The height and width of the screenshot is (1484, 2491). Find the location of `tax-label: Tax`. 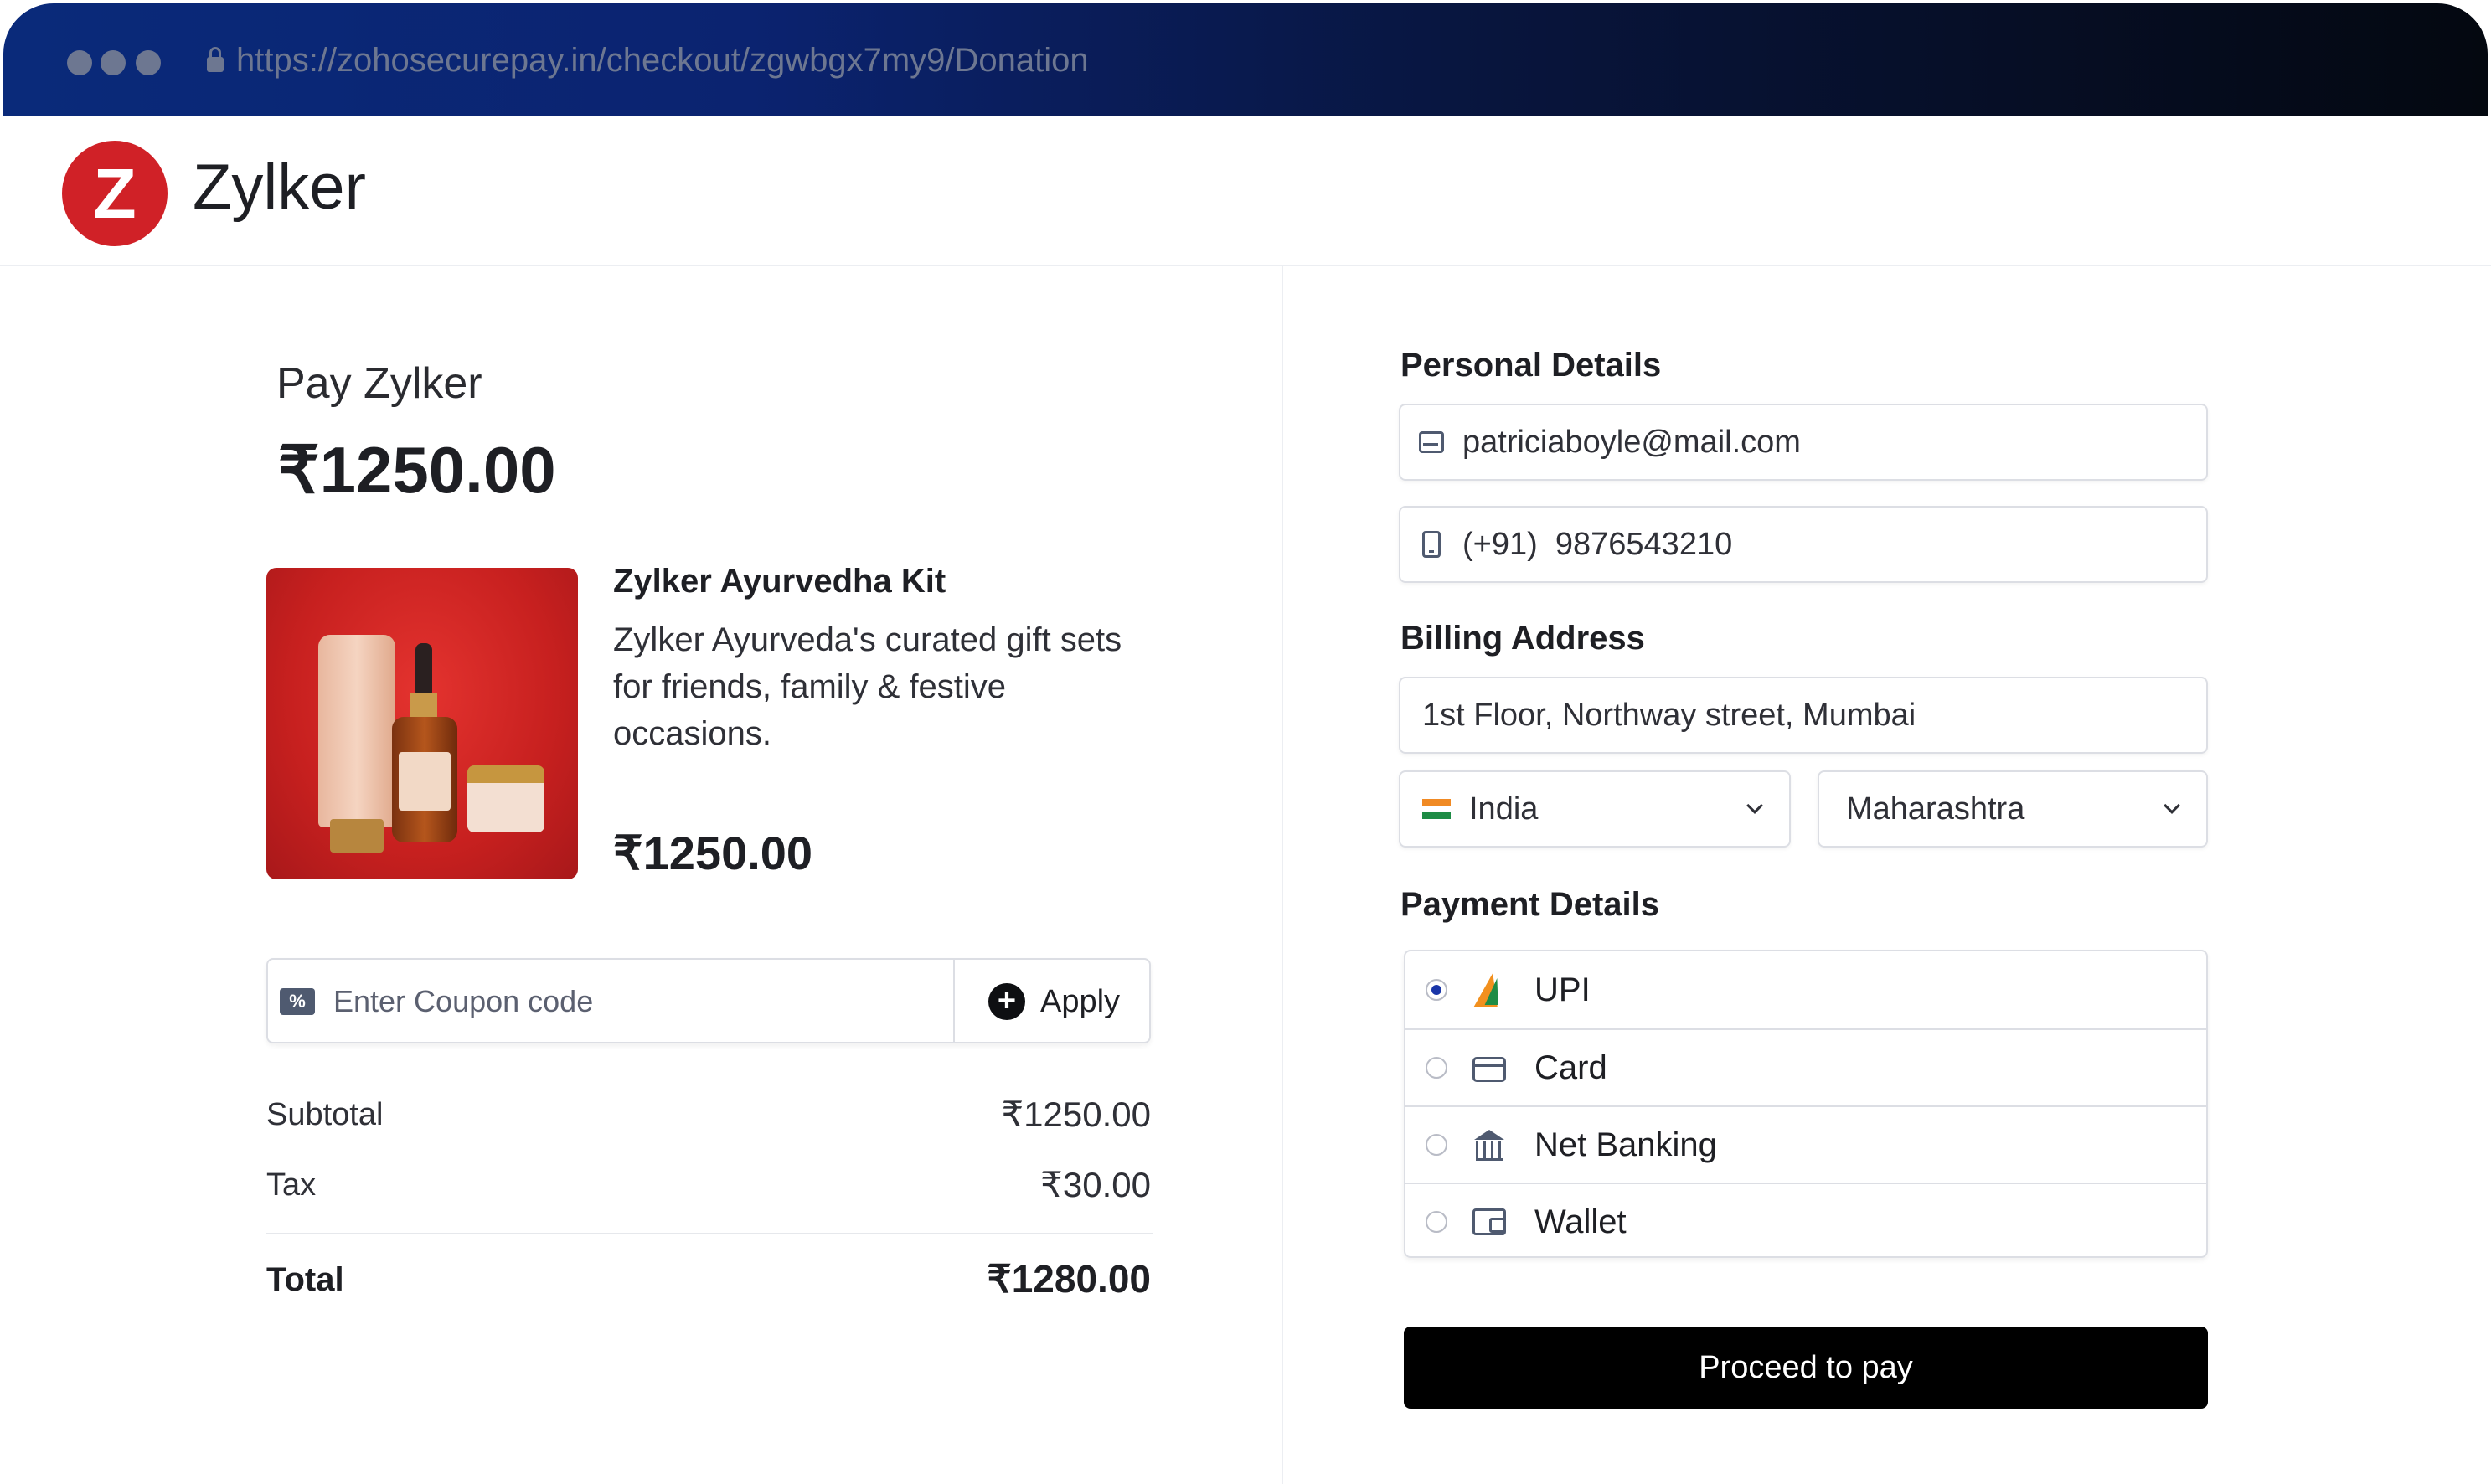

tax-label: Tax is located at coordinates (292, 1185).